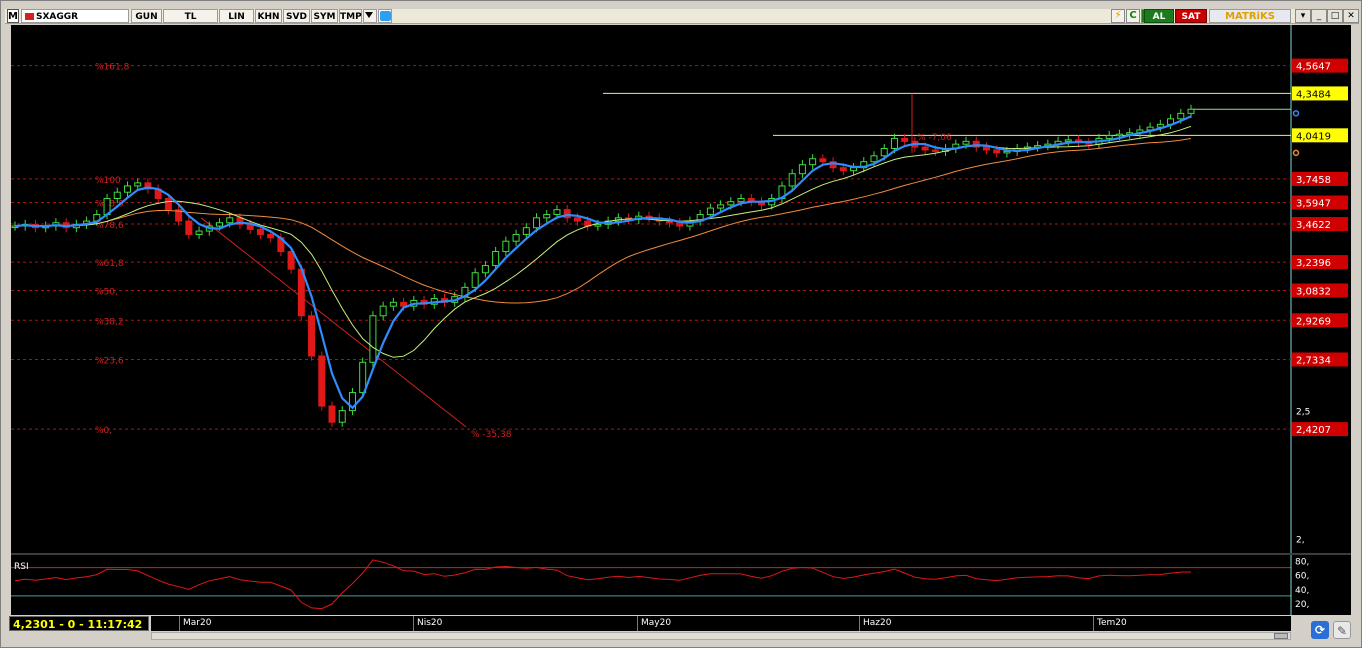  Describe the element at coordinates (1302, 605) in the screenshot. I see `rsi-axis-tick: 20,` at that location.